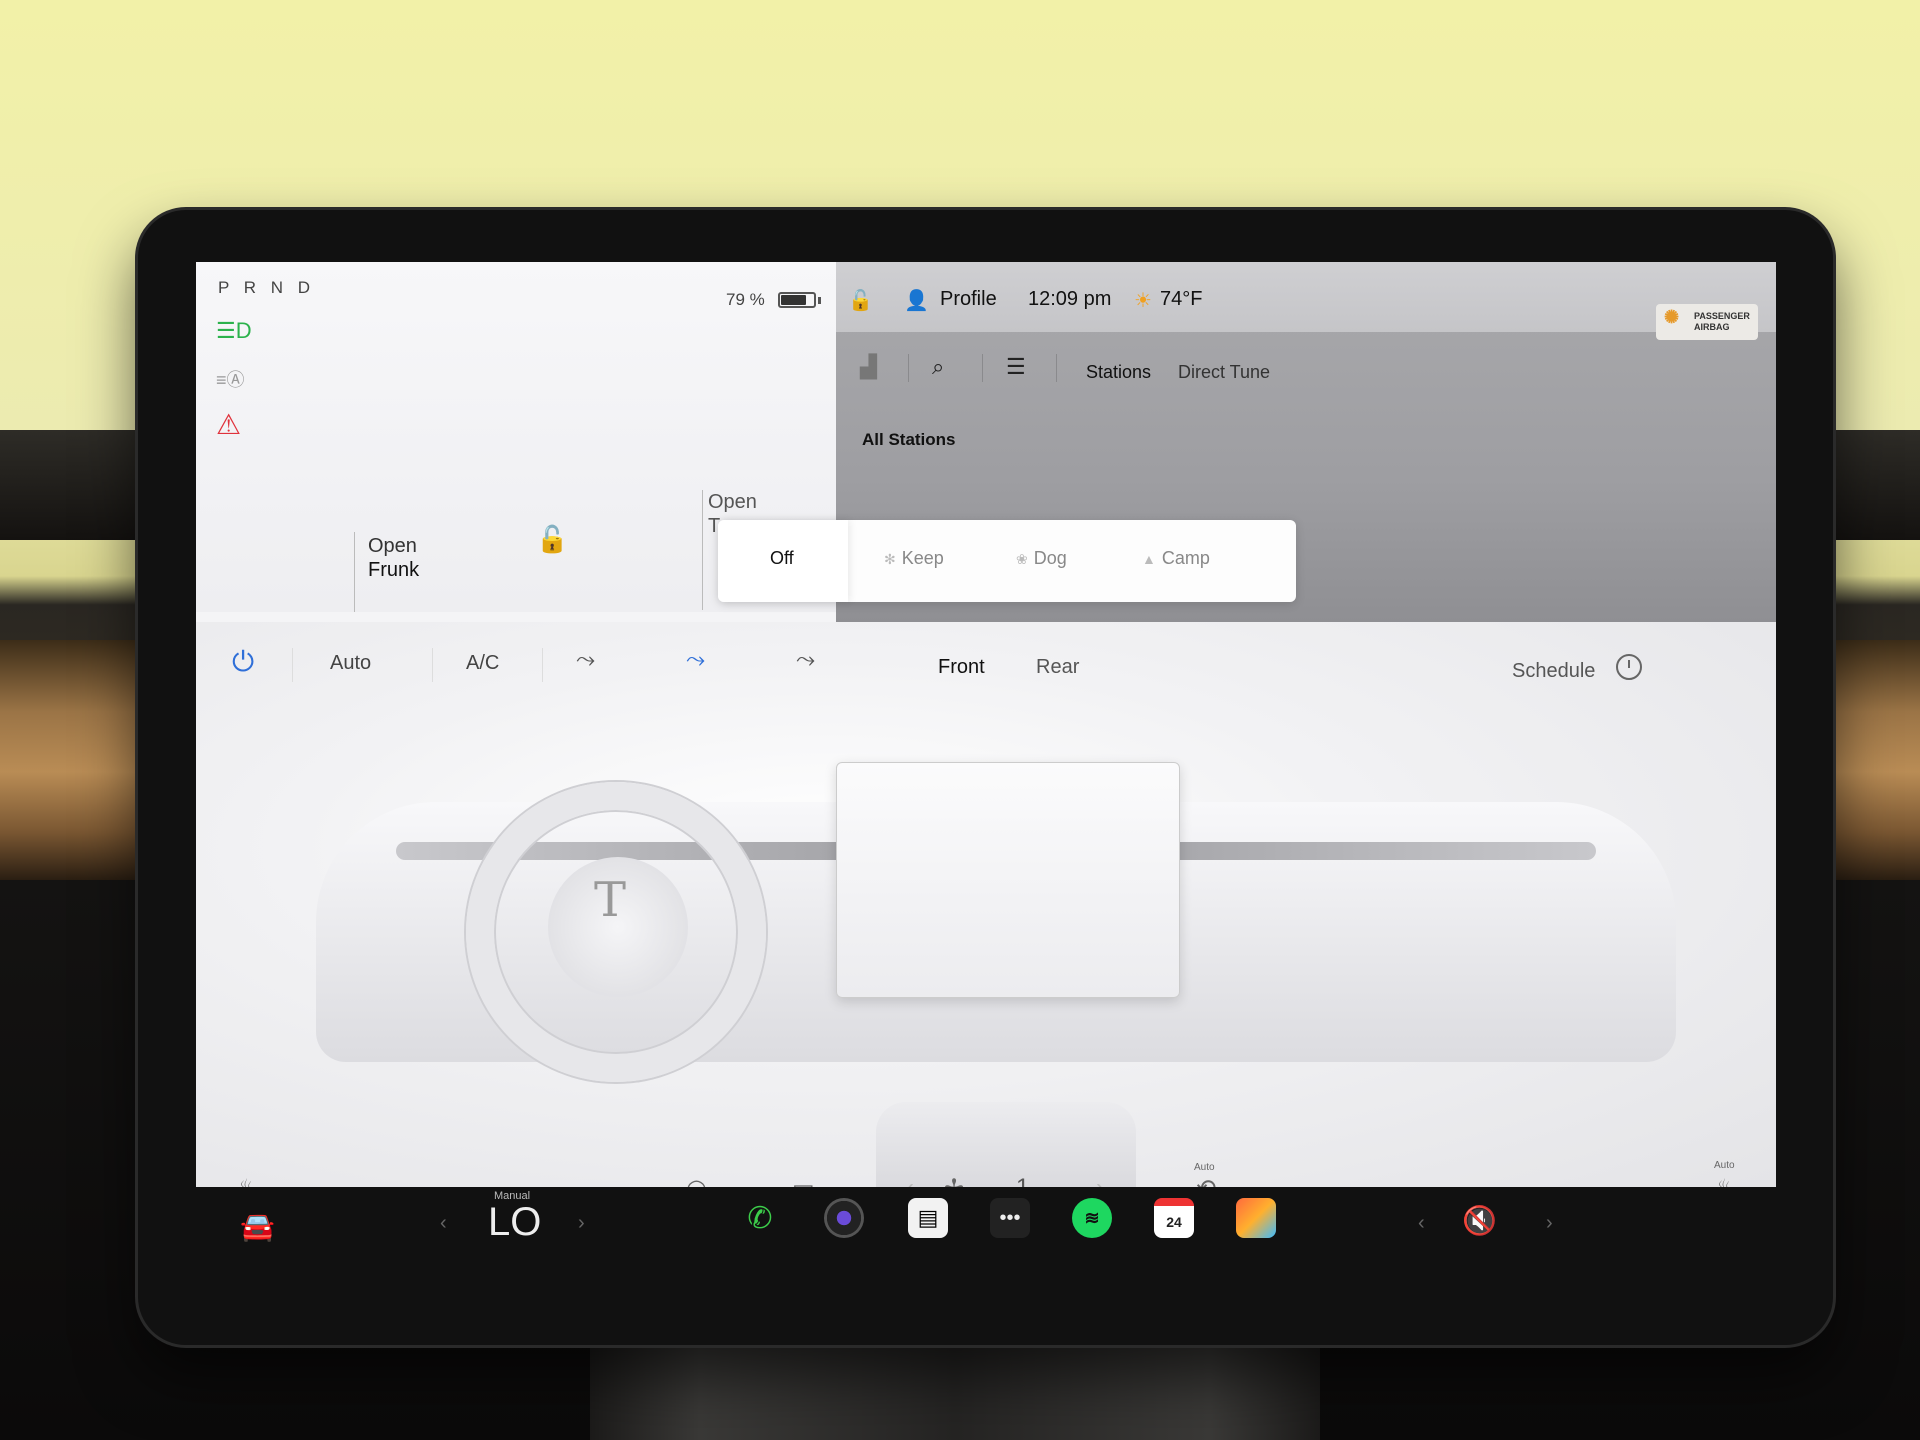 Image resolution: width=1920 pixels, height=1440 pixels. I want to click on battery-icon, so click(797, 300).